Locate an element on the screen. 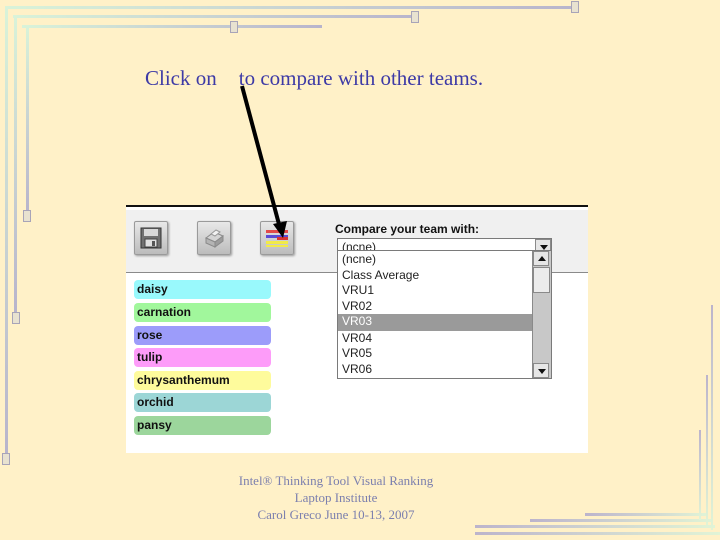  dropdown-option: VR06 is located at coordinates (435, 369).